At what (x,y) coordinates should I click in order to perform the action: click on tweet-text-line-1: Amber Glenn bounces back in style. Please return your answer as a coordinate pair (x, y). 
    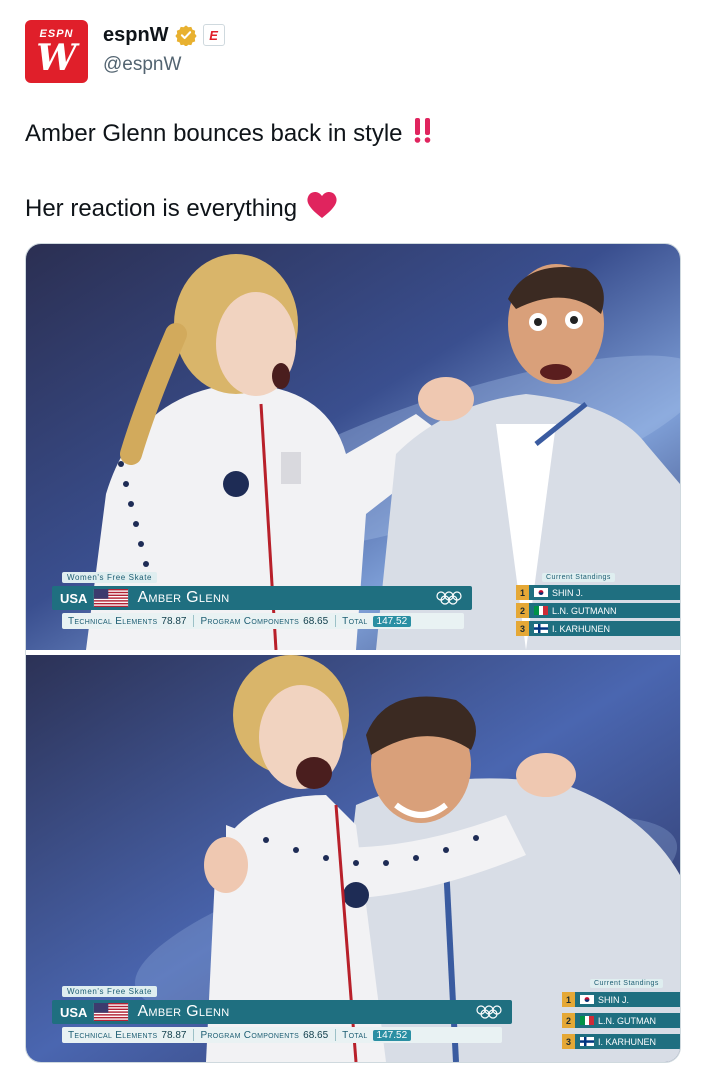
    Looking at the image, I should click on (230, 134).